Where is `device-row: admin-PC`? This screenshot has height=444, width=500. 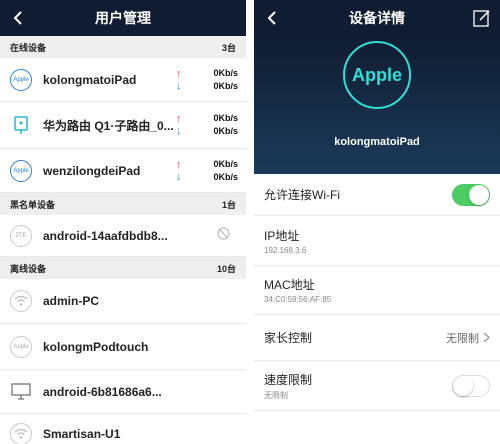 device-row: admin-PC is located at coordinates (123, 301).